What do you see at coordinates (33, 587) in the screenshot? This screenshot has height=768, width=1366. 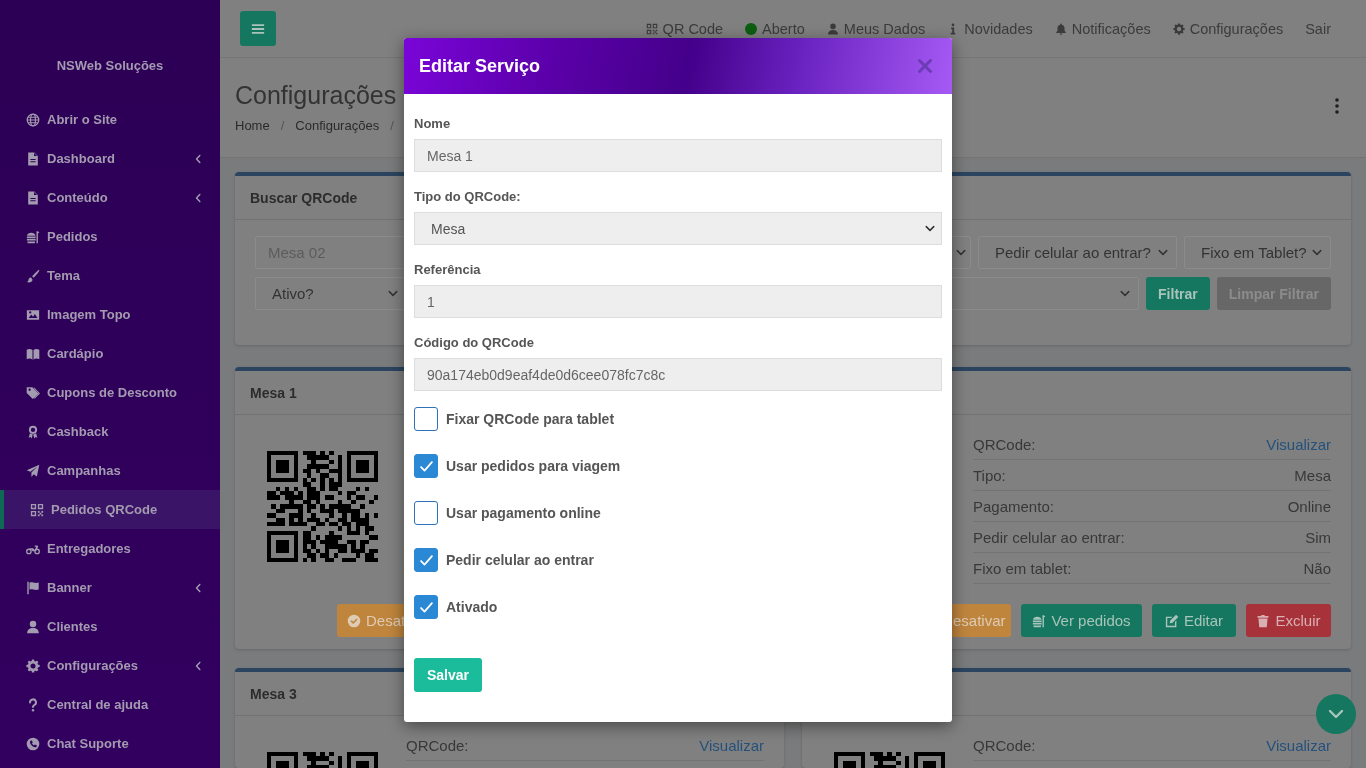 I see `flag-icon` at bounding box center [33, 587].